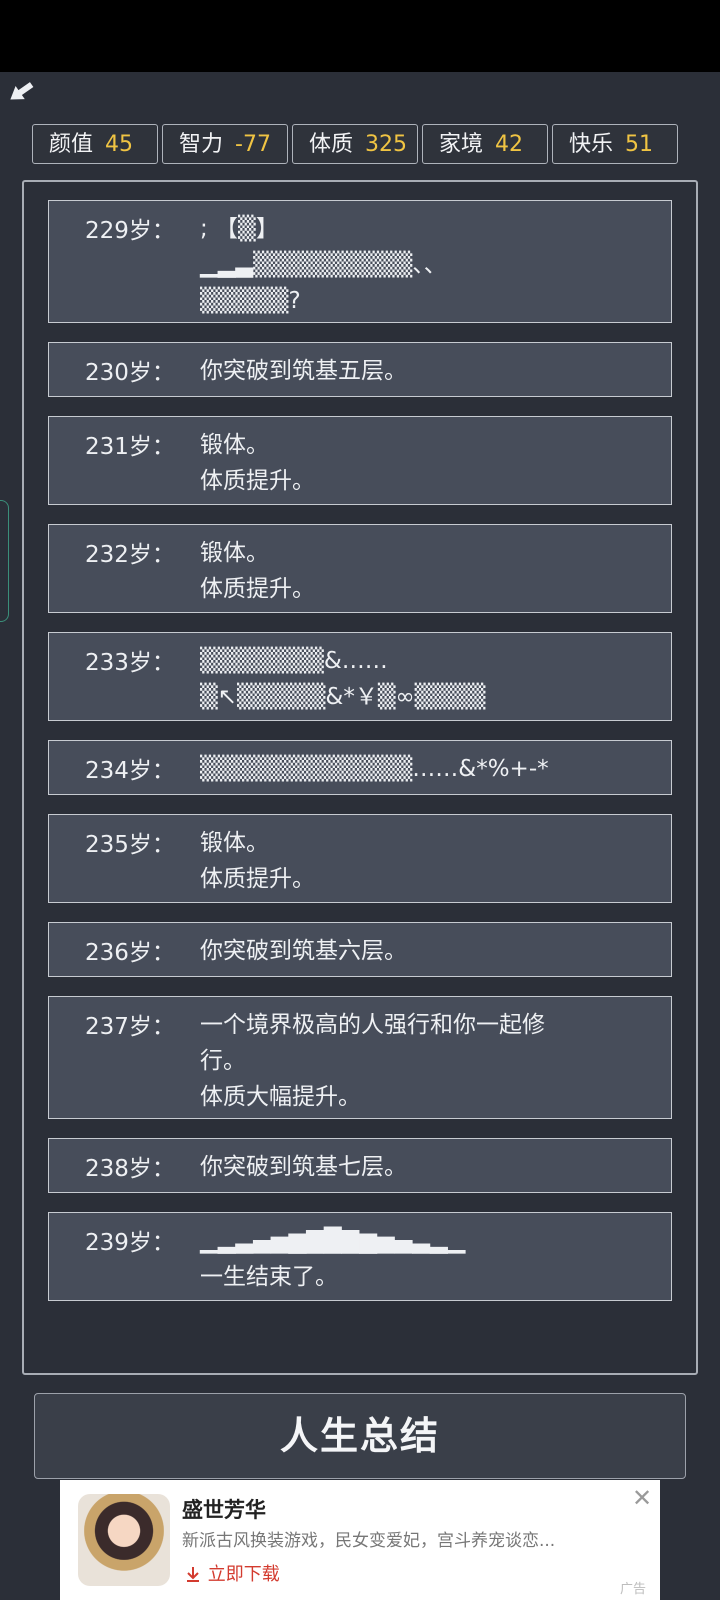 The image size is (720, 1600). Describe the element at coordinates (239, 229) in the screenshot. I see `event-line: ; 【▒】` at that location.